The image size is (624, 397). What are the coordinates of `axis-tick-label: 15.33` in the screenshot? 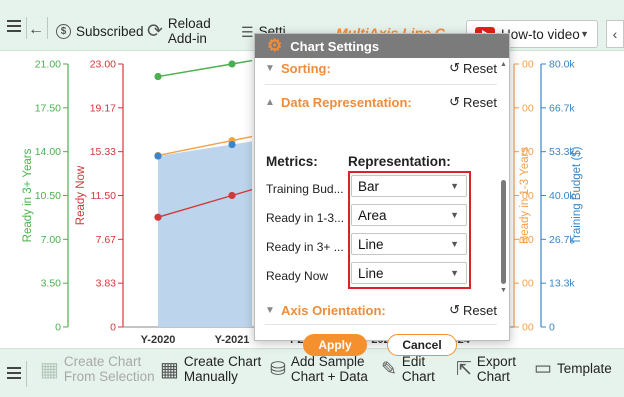 It's located at (103, 152).